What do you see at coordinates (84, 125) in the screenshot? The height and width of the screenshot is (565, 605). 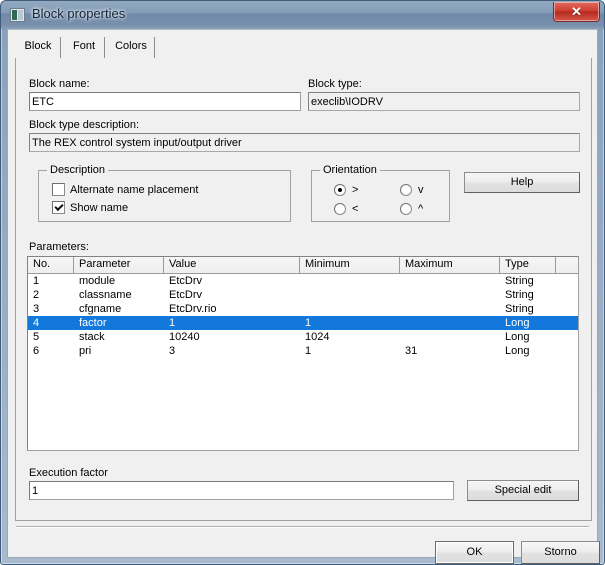 I see `block-type-description-label: Block type description:` at bounding box center [84, 125].